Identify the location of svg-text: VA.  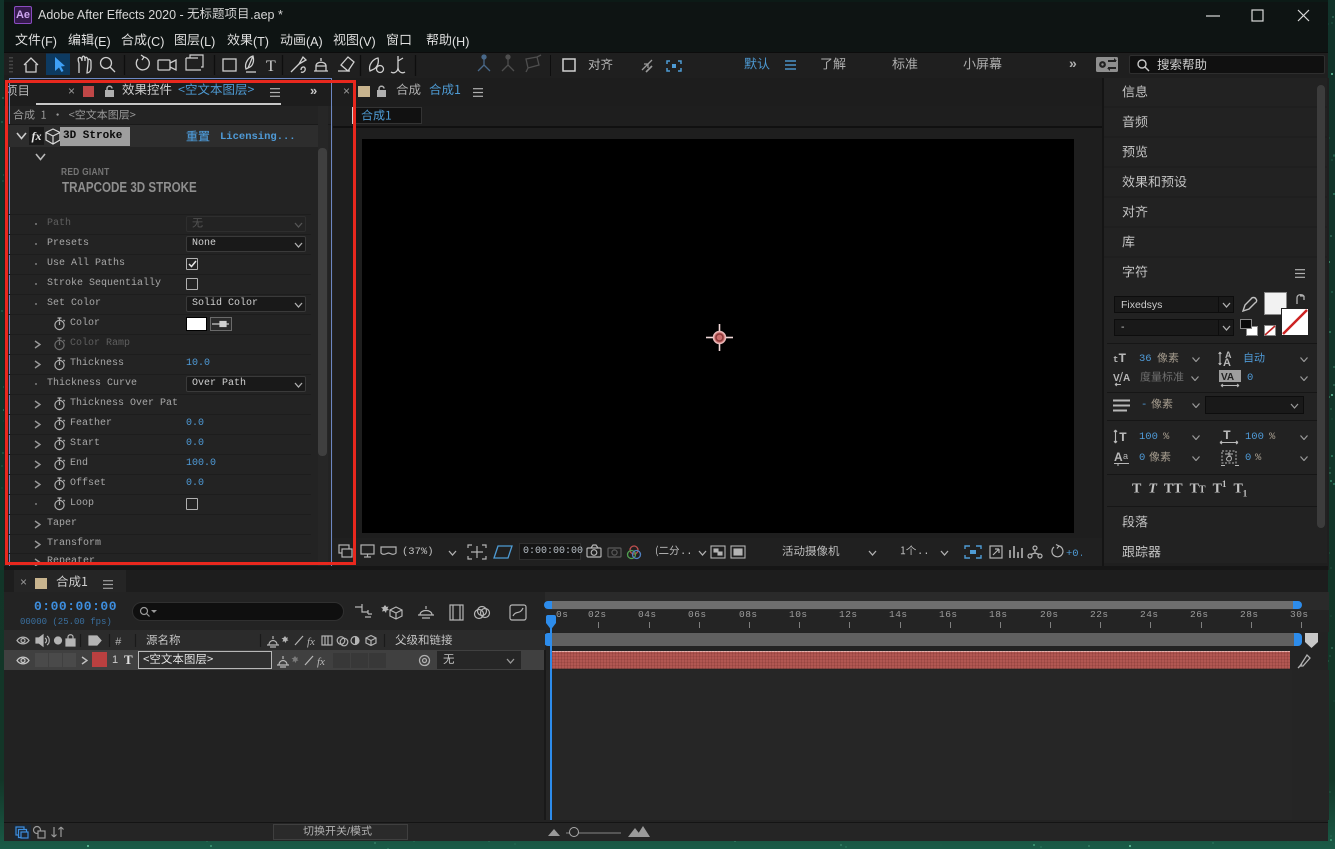
(1227, 377).